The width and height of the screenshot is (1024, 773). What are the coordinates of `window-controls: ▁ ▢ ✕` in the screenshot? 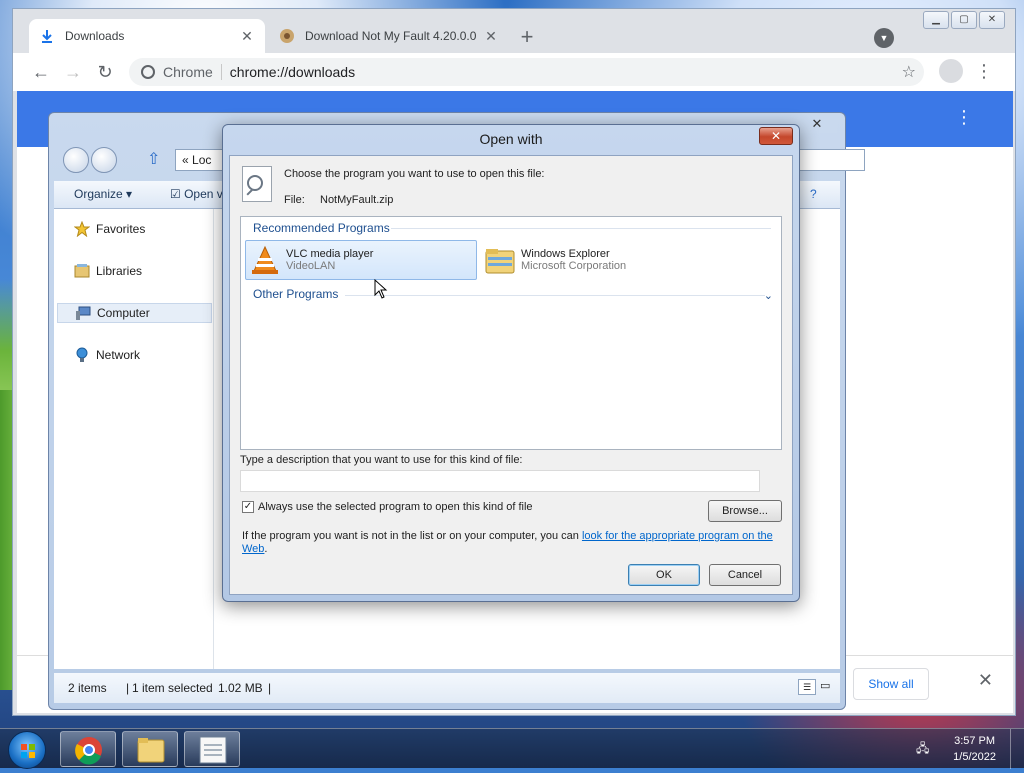 It's located at (964, 20).